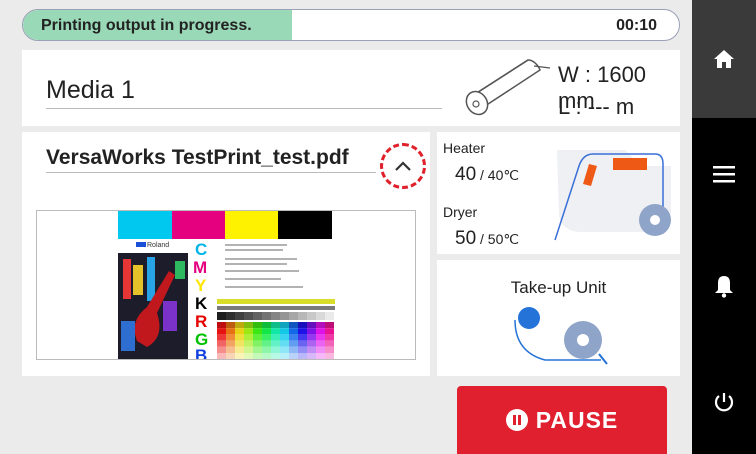 The width and height of the screenshot is (756, 454). I want to click on menu-button, so click(724, 174).